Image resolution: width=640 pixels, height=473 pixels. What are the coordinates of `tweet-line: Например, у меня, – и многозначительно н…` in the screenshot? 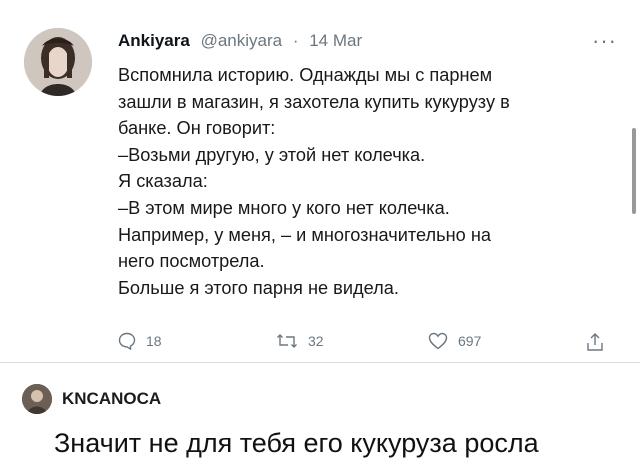 It's located at (304, 234).